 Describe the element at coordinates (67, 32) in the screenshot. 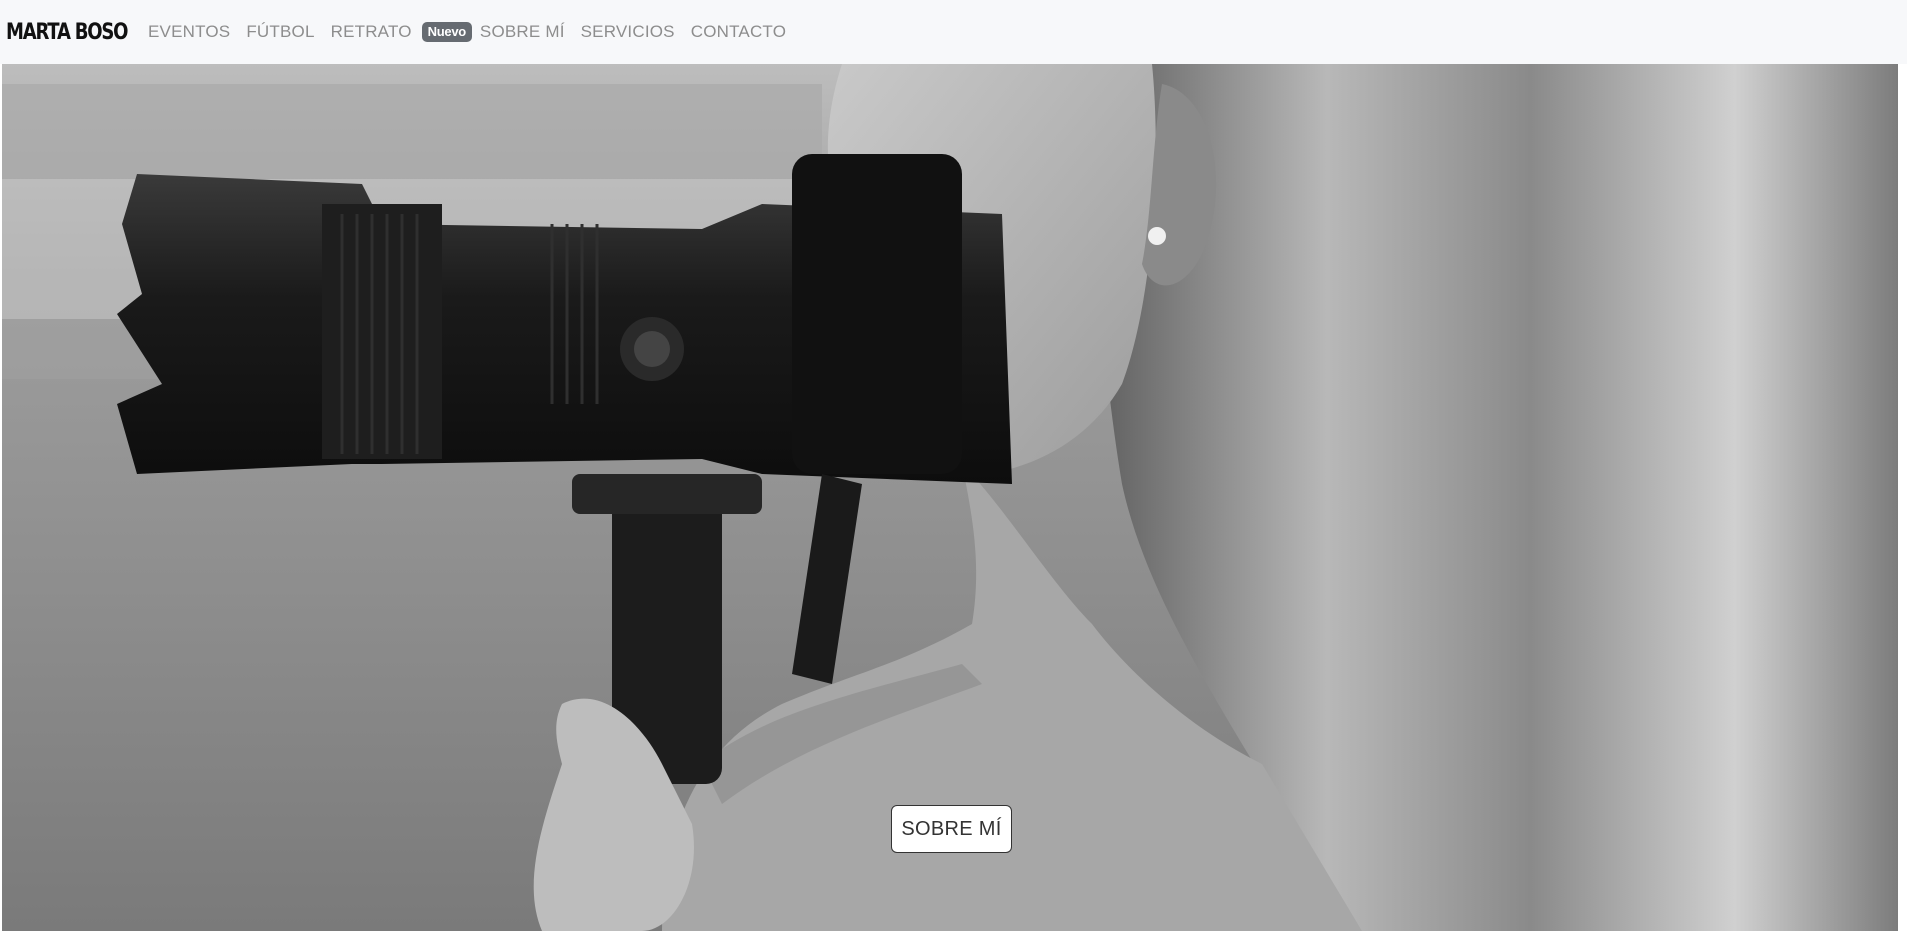

I see `brand-logo: MARTA BOSO` at that location.